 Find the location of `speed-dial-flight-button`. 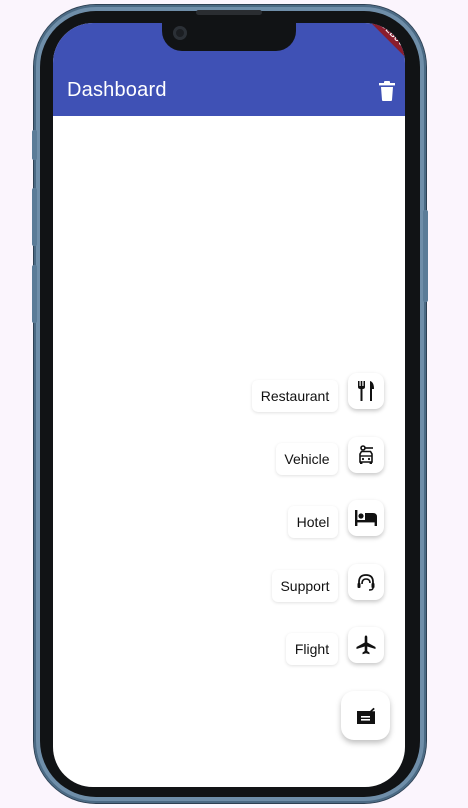

speed-dial-flight-button is located at coordinates (366, 645).